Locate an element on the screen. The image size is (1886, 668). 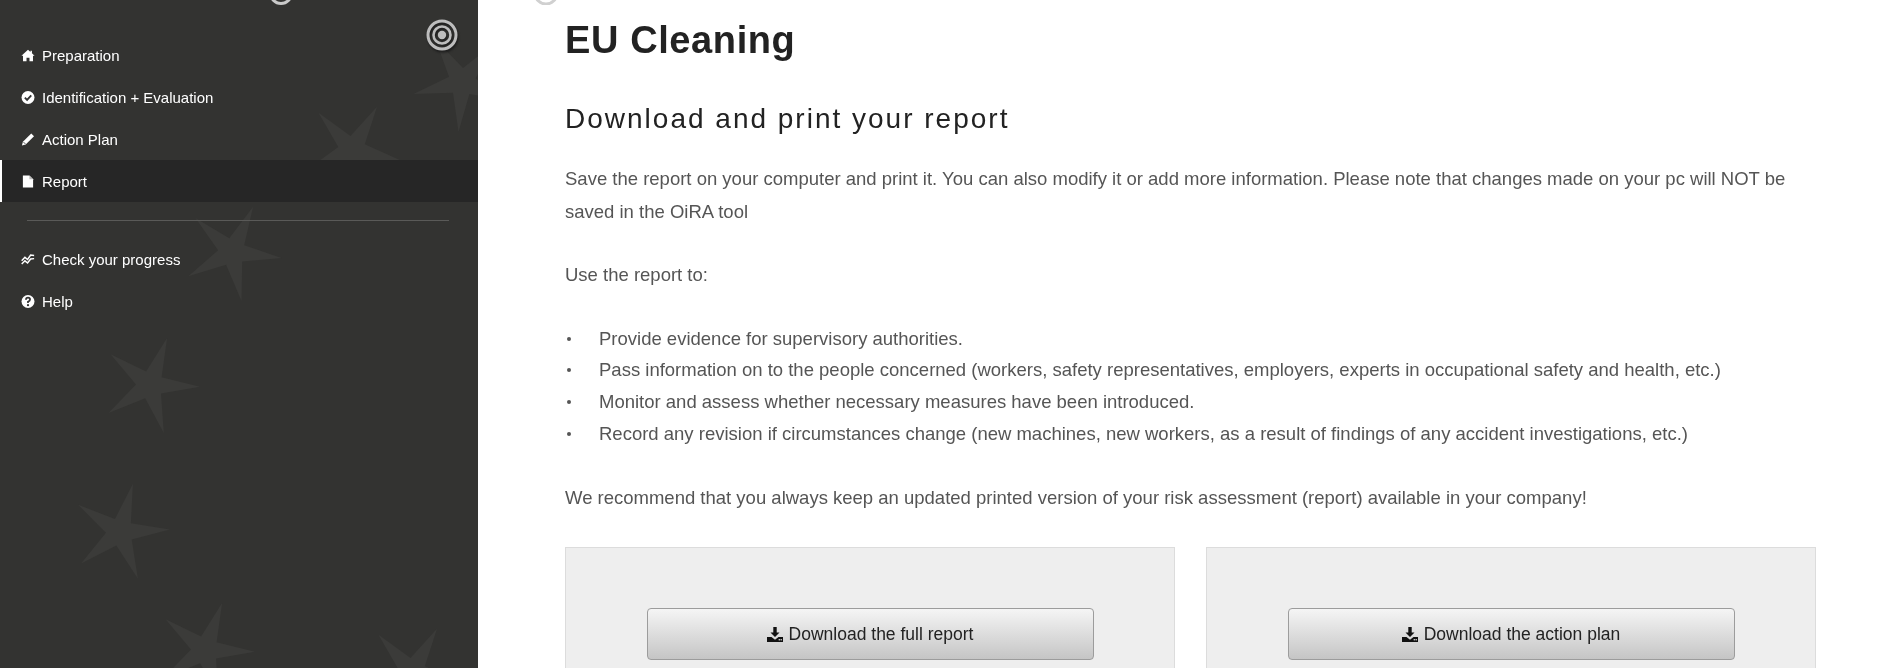
check-circle-icon is located at coordinates (28, 97).